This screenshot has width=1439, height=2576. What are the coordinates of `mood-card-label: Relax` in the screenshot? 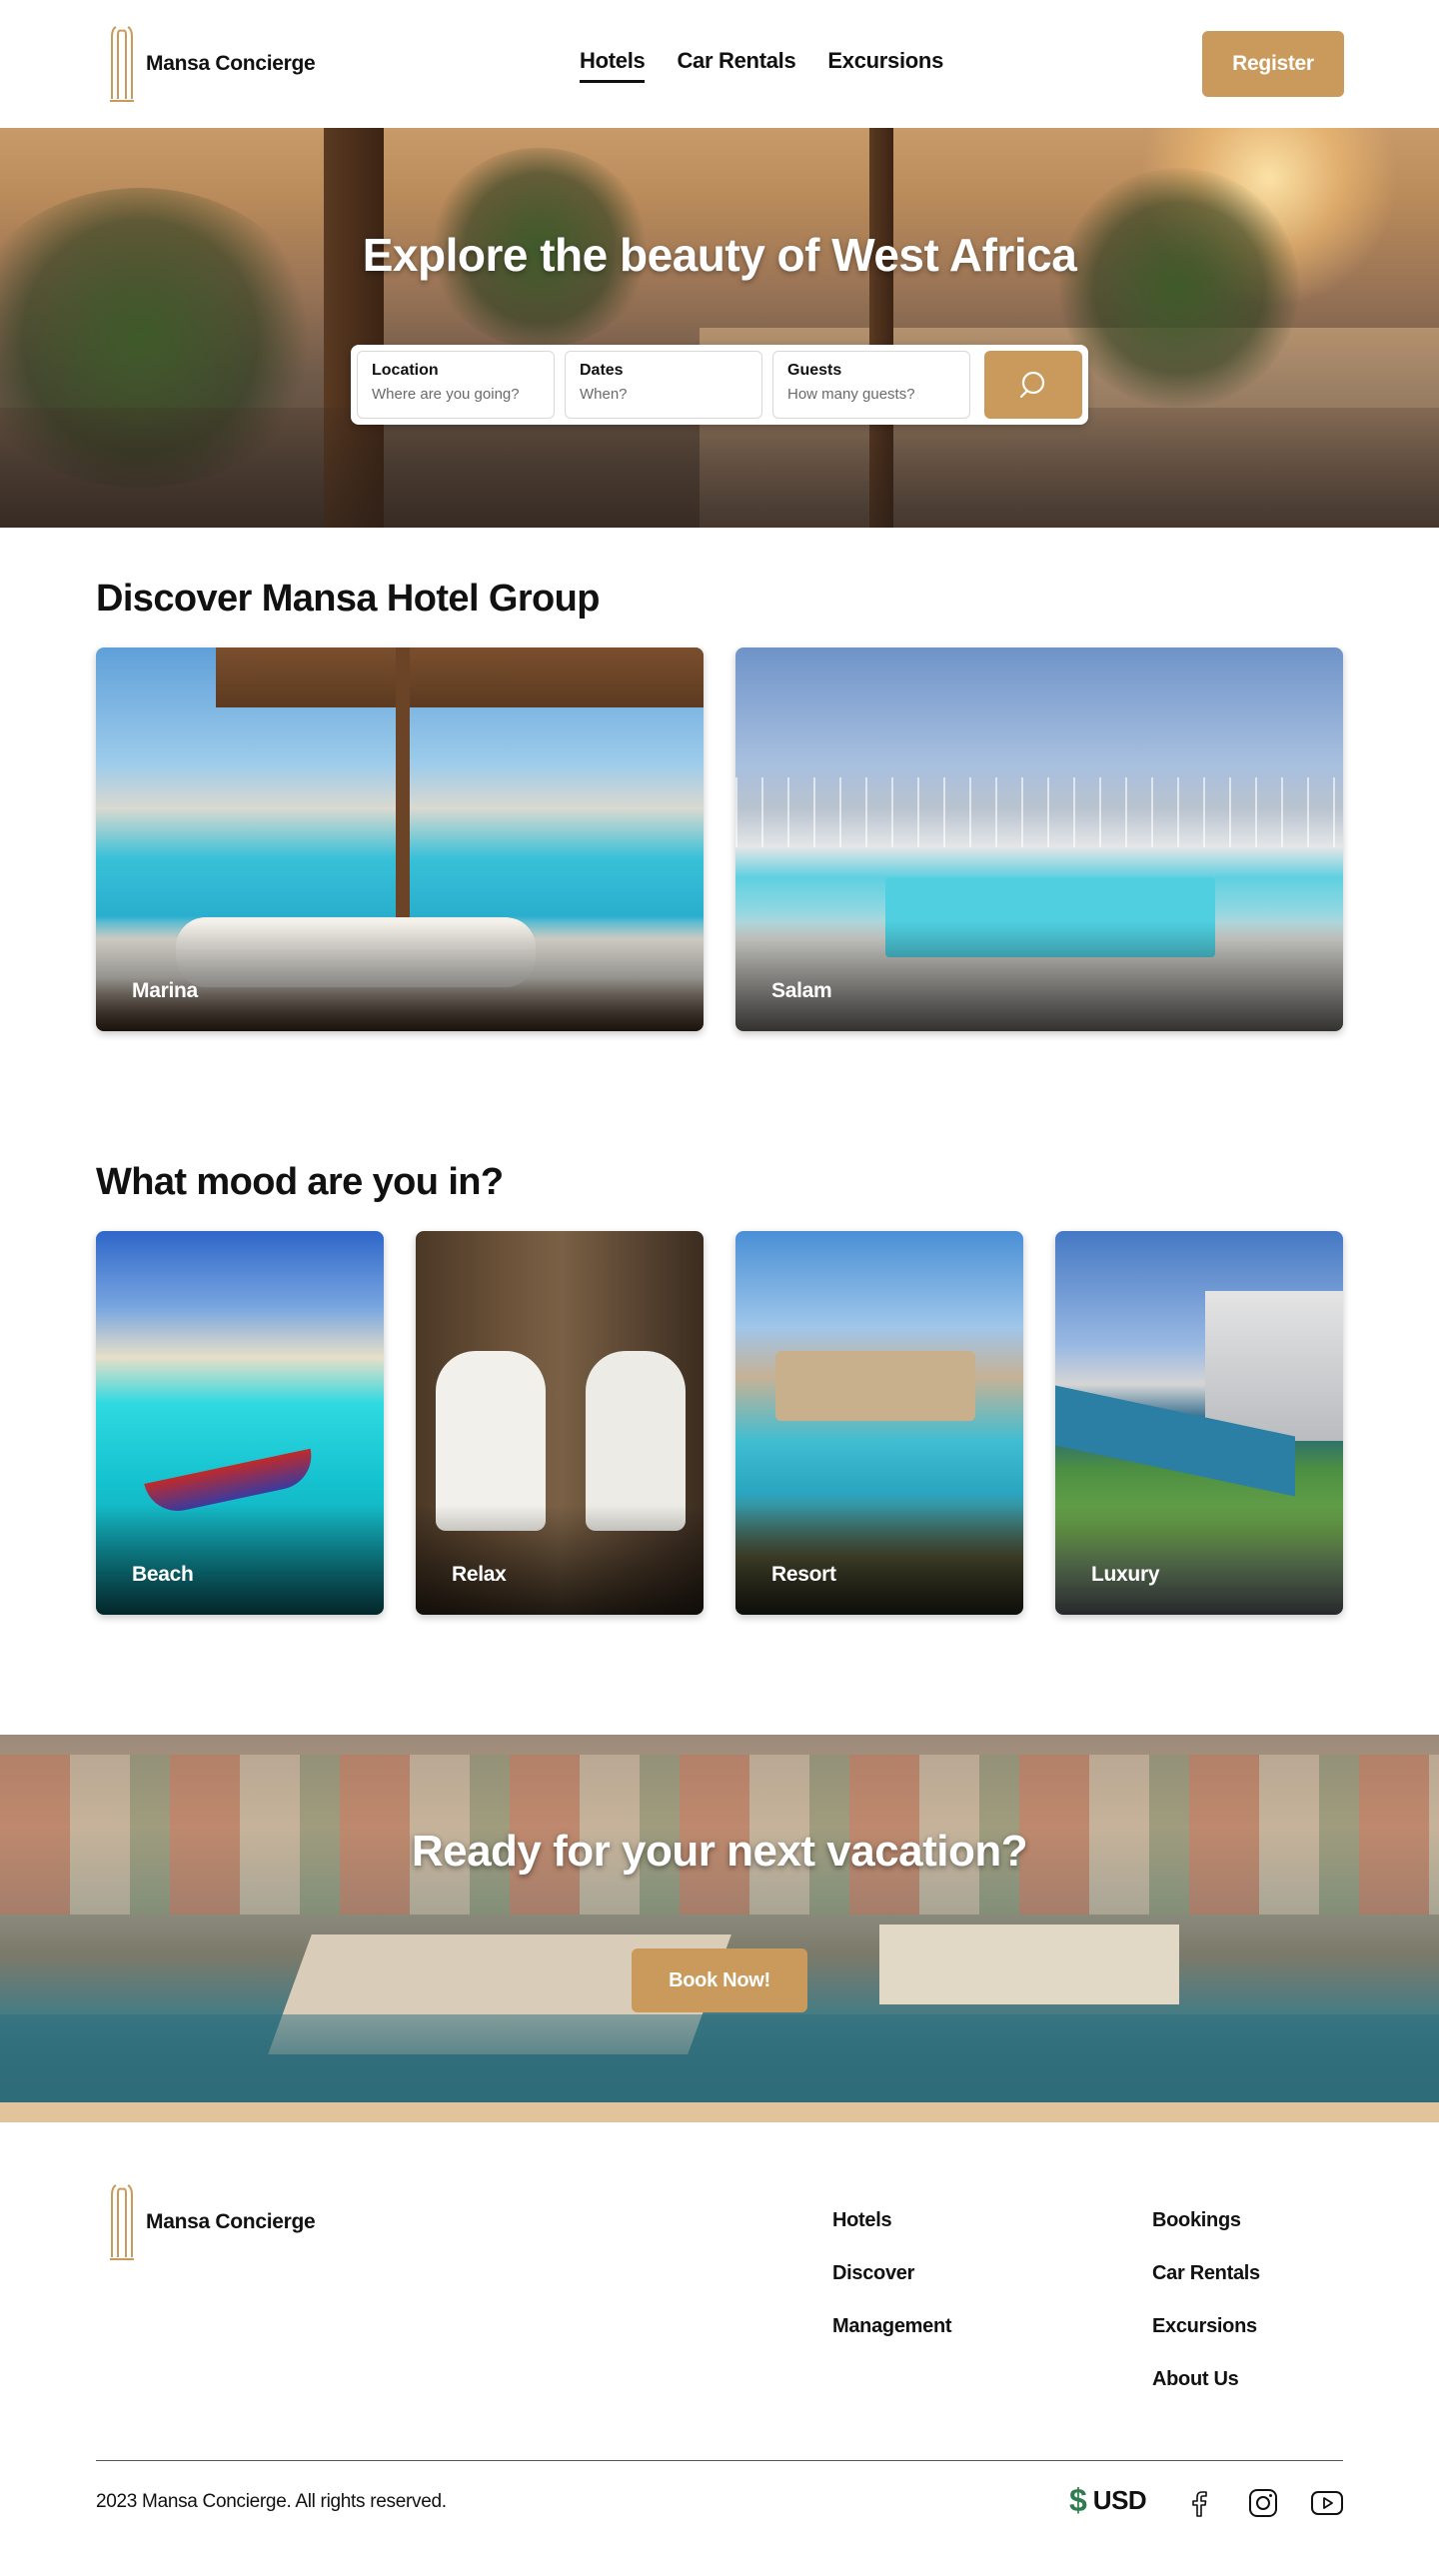 It's located at (479, 1574).